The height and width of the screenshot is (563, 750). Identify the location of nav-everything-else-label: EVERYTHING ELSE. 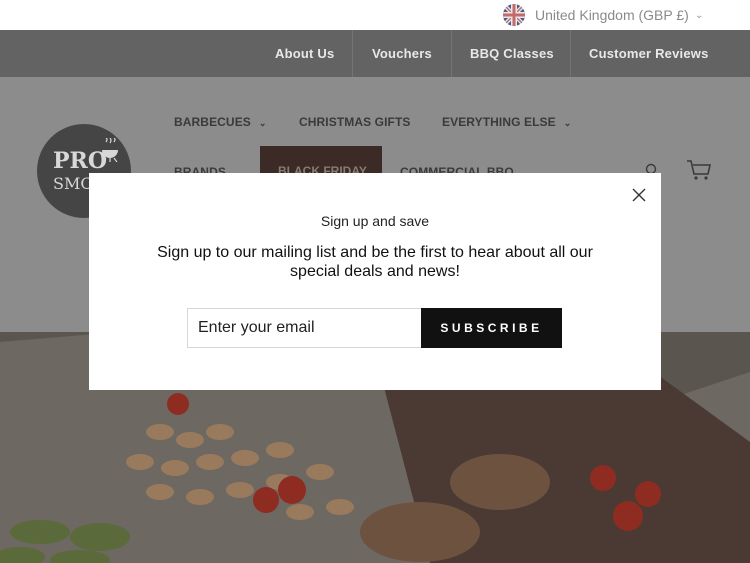
(499, 122).